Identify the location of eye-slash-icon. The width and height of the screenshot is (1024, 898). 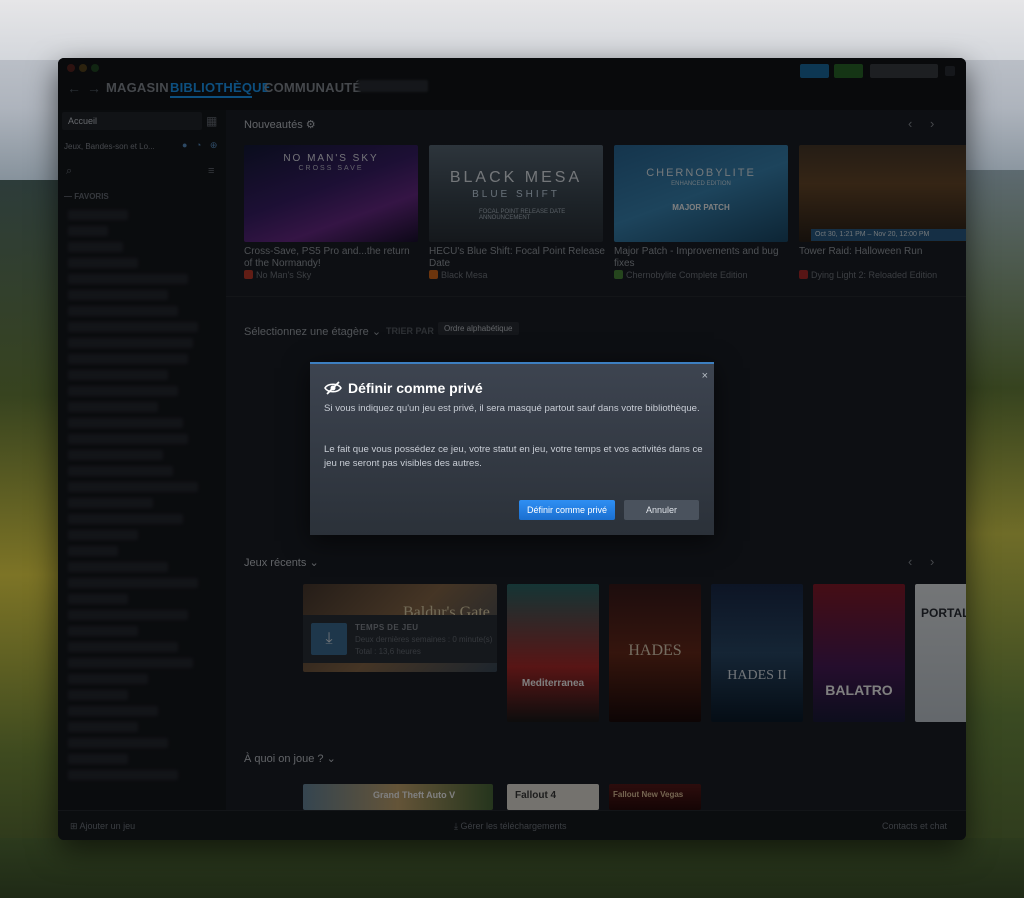
(333, 389).